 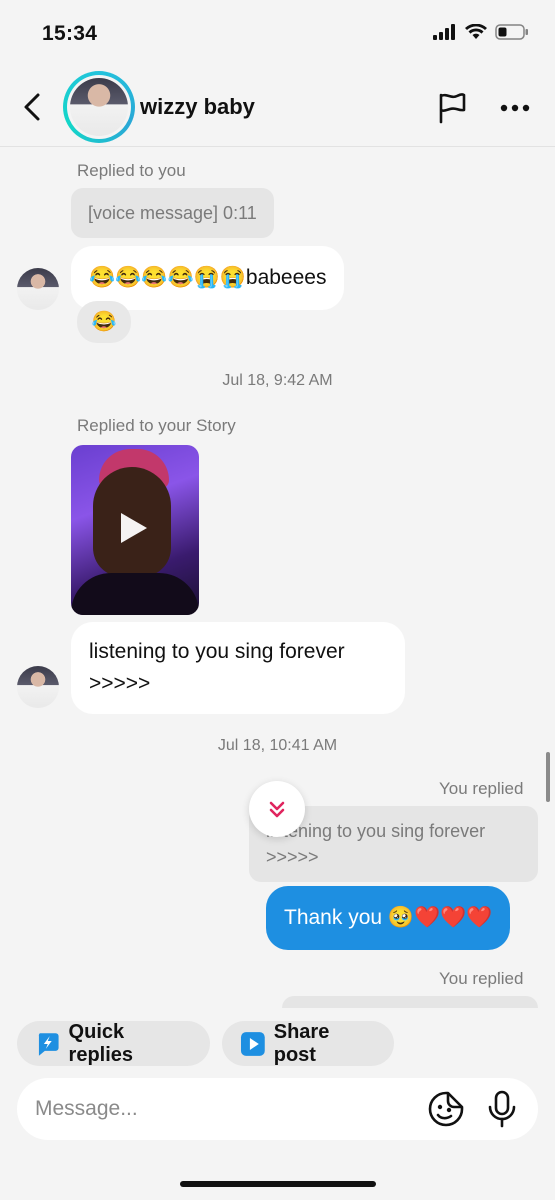 What do you see at coordinates (515, 108) in the screenshot?
I see `more-options-icon` at bounding box center [515, 108].